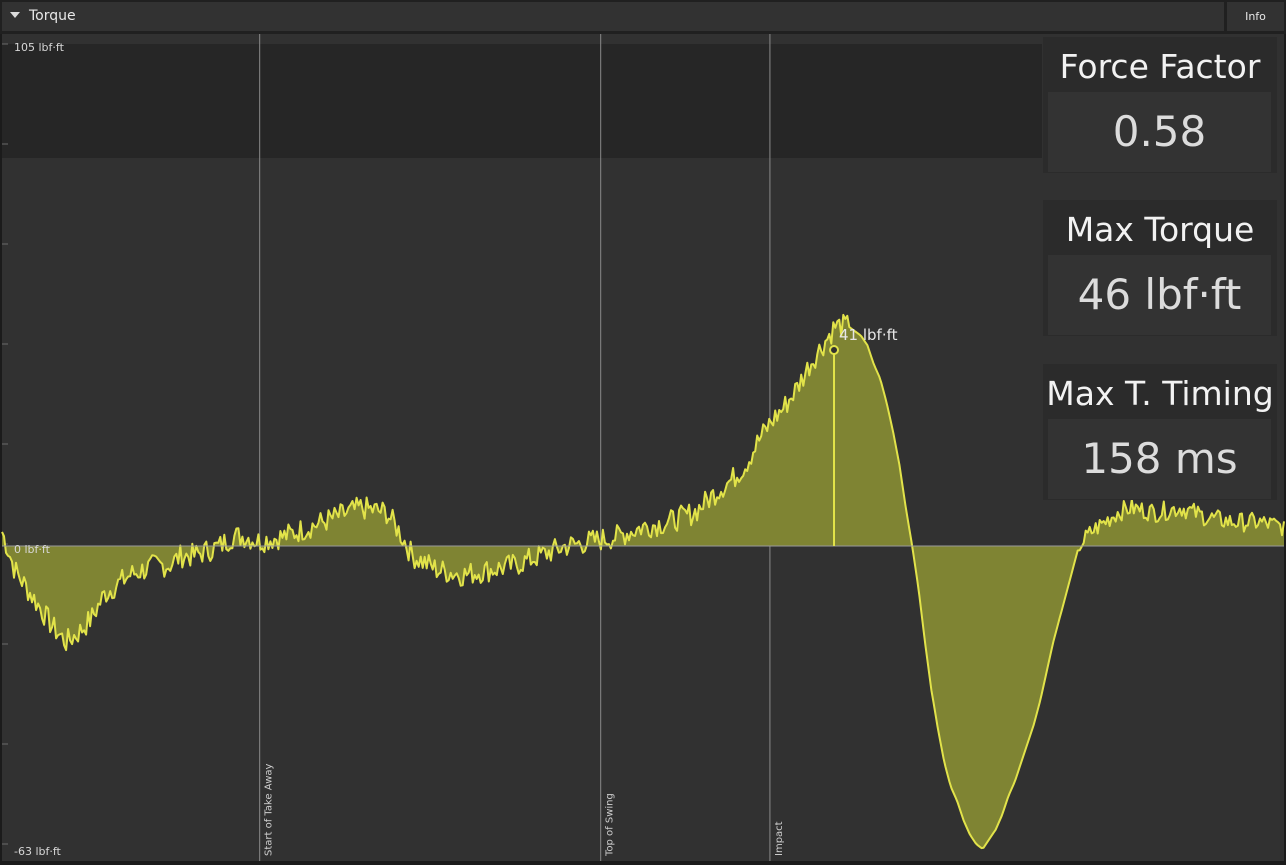 Image resolution: width=1286 pixels, height=865 pixels. I want to click on max-timing-value: 158 ms, so click(1159, 458).